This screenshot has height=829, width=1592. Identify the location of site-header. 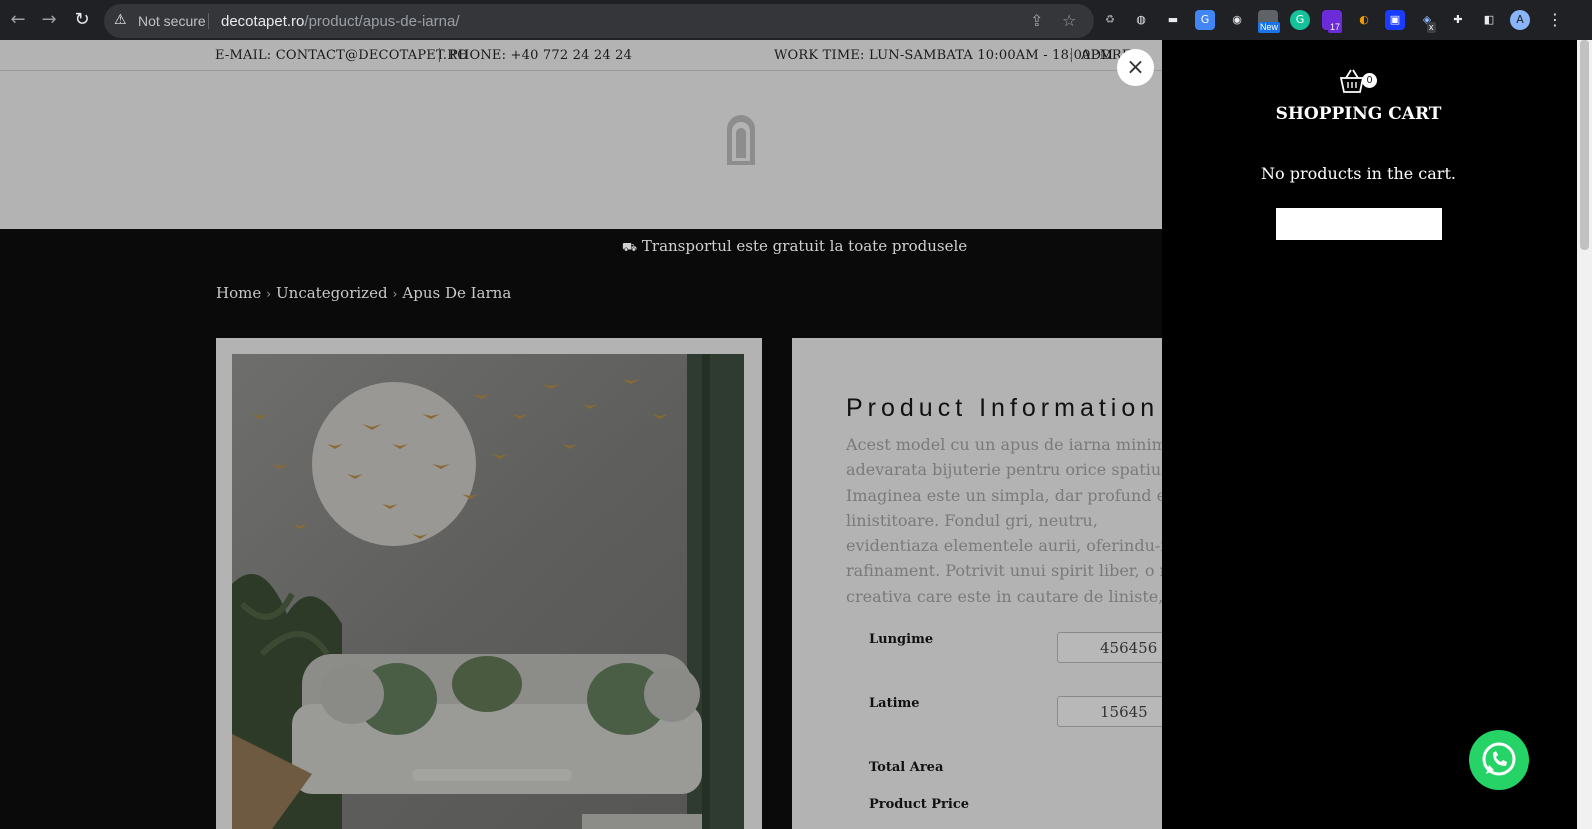
(581, 150).